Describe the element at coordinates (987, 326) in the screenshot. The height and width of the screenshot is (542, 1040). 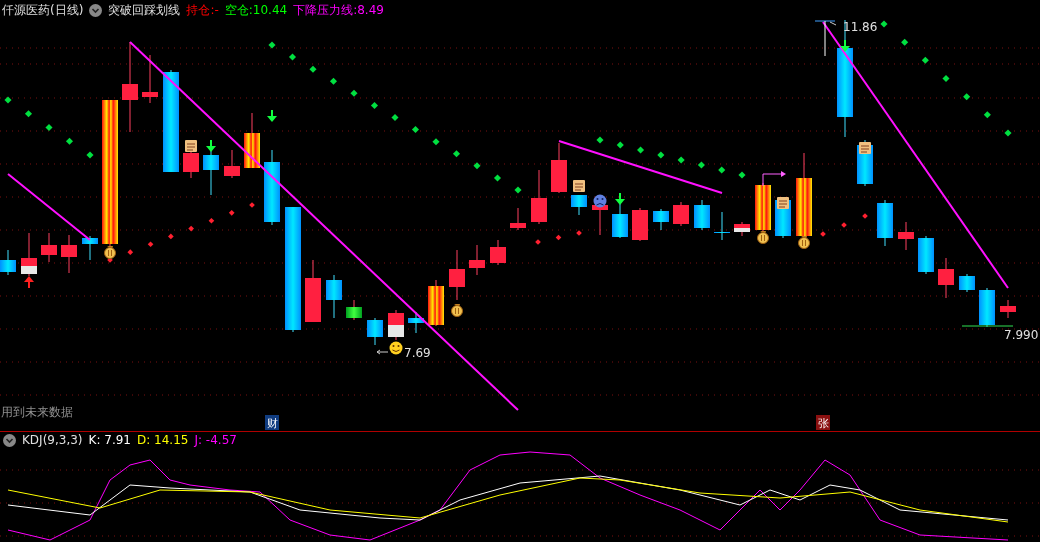
I see `last-price-line` at that location.